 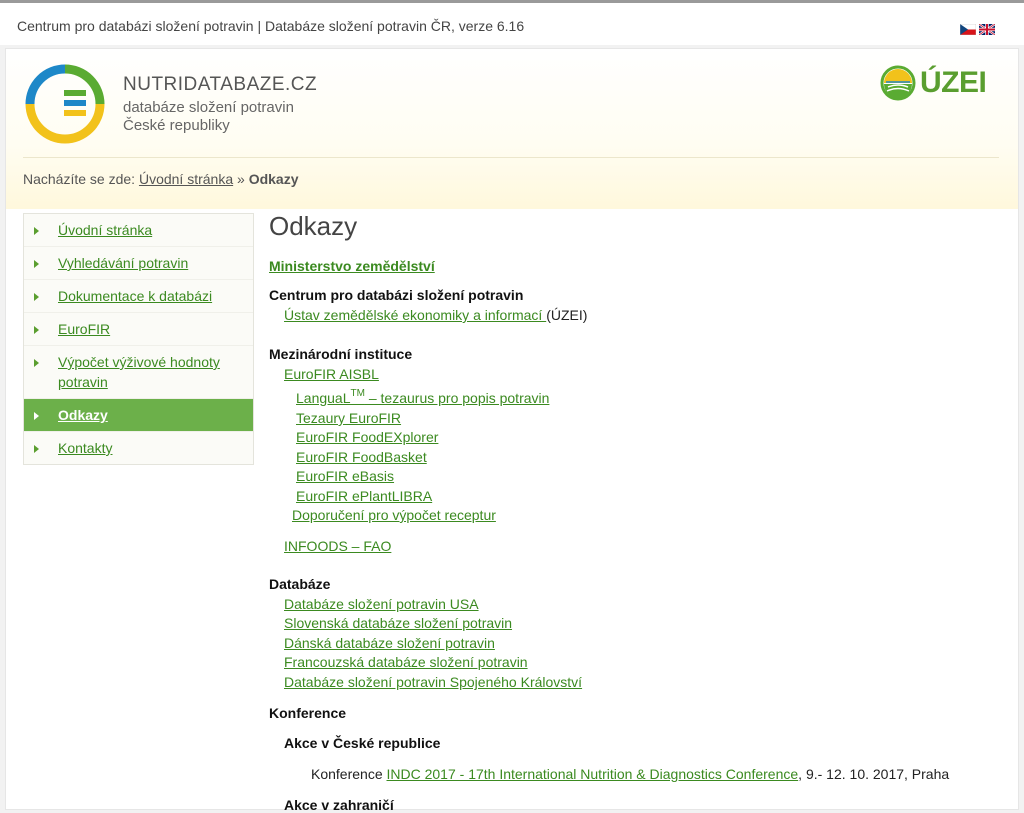 I want to click on db-row: Dánská databáze složení potravin, so click(x=389, y=643).